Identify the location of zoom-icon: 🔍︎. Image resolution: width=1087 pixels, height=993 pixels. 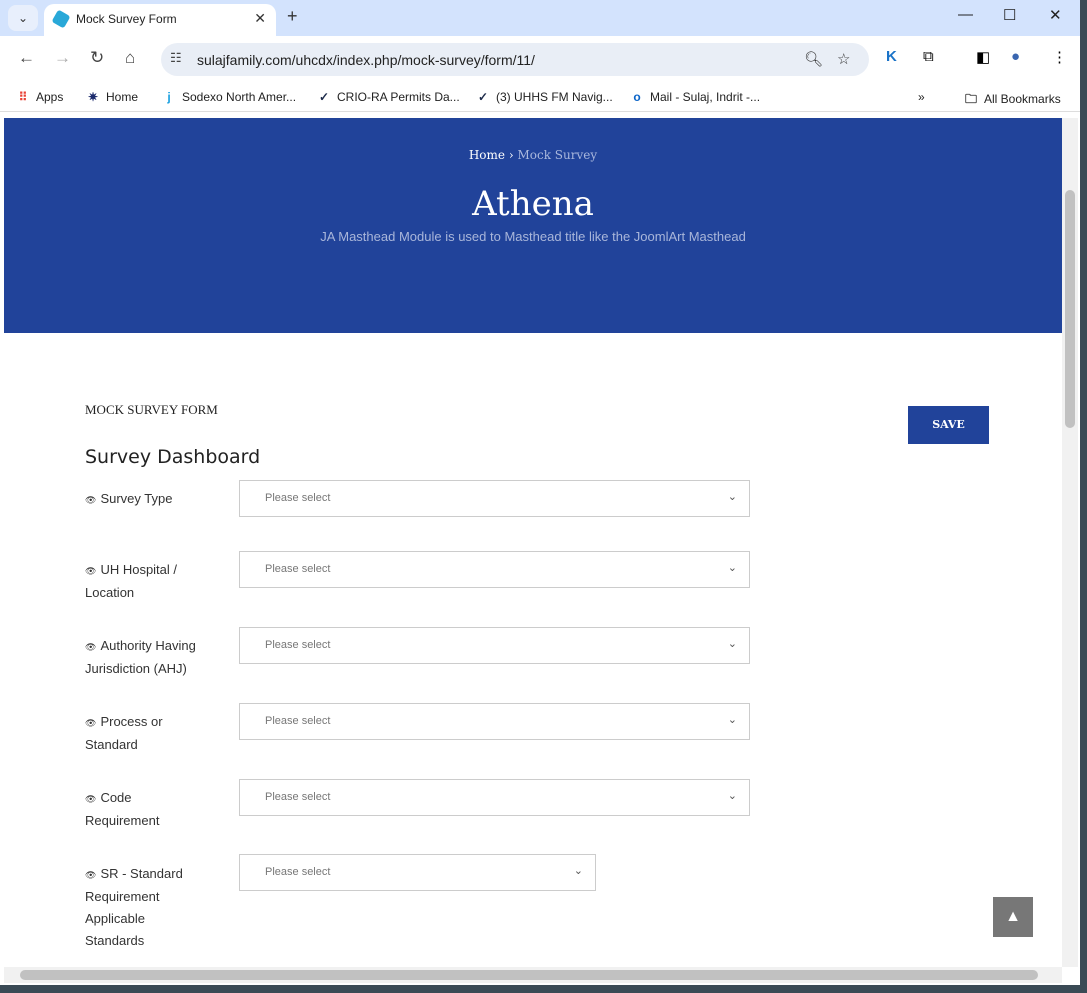
(813, 59).